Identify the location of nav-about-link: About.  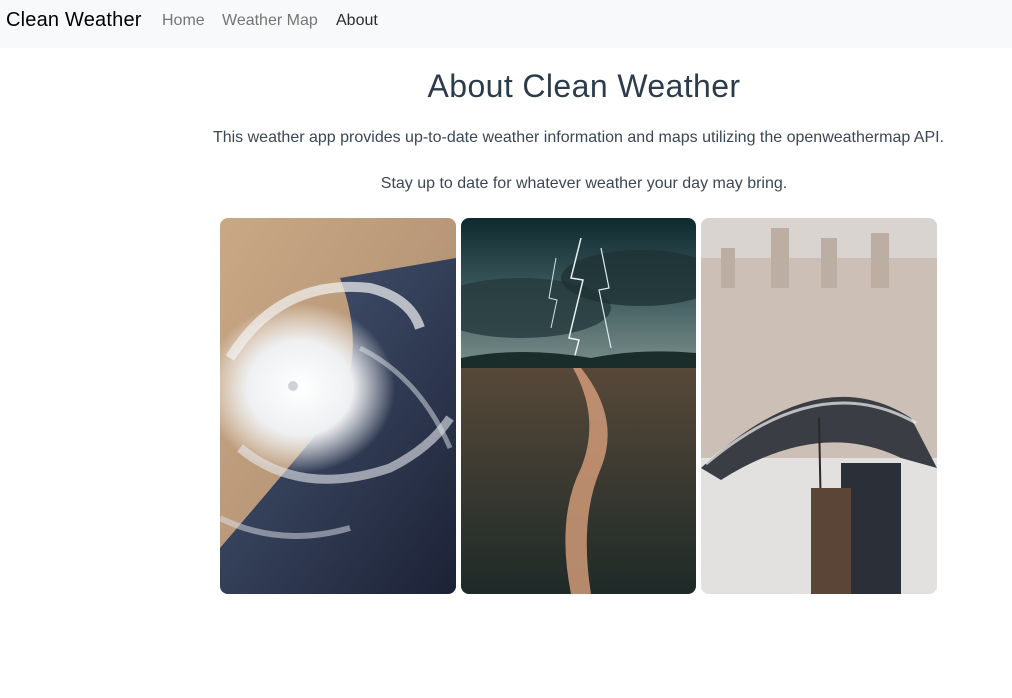
(357, 21).